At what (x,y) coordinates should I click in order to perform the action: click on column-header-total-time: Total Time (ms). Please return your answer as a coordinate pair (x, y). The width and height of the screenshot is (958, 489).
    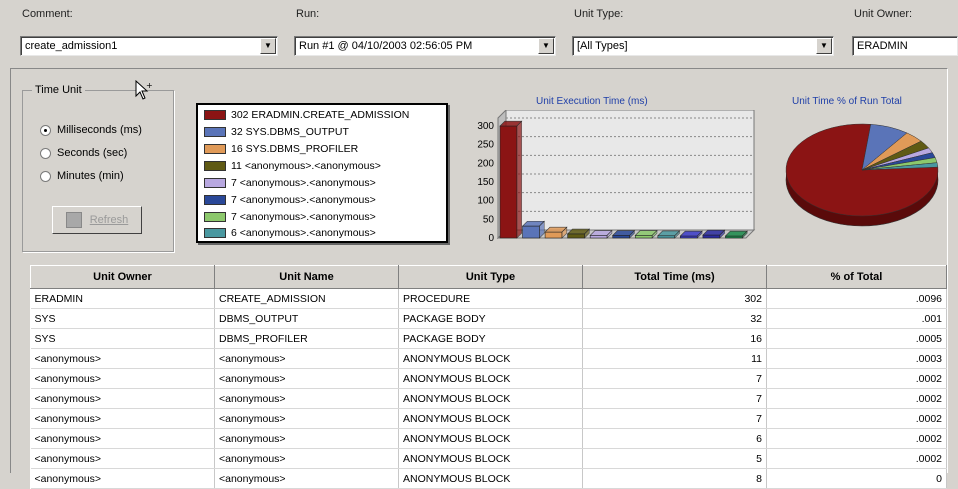
    Looking at the image, I should click on (674, 277).